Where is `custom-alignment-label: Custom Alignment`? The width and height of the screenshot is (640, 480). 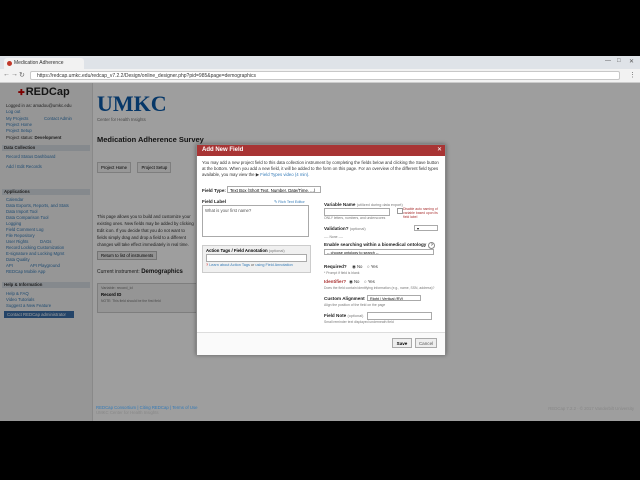 custom-alignment-label: Custom Alignment is located at coordinates (344, 298).